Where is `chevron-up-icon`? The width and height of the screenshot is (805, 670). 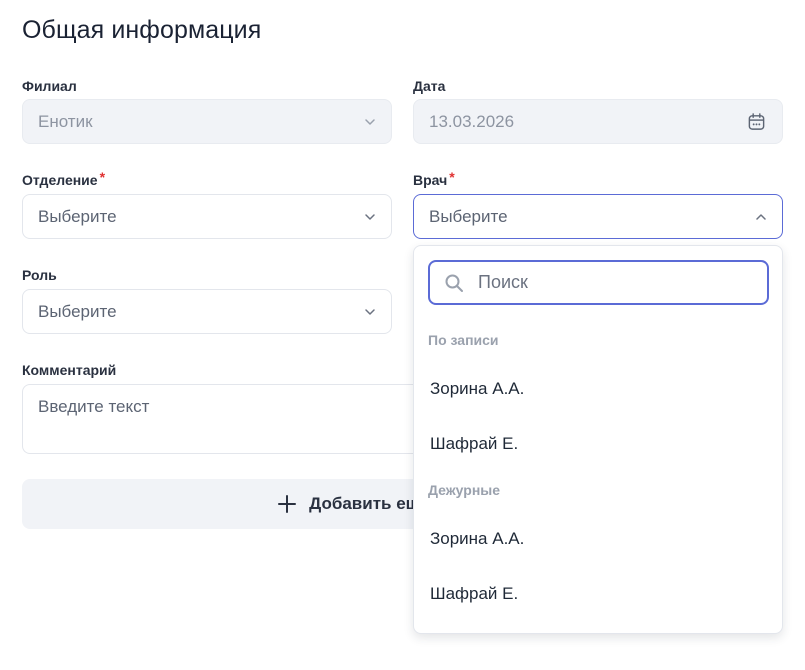 chevron-up-icon is located at coordinates (761, 216).